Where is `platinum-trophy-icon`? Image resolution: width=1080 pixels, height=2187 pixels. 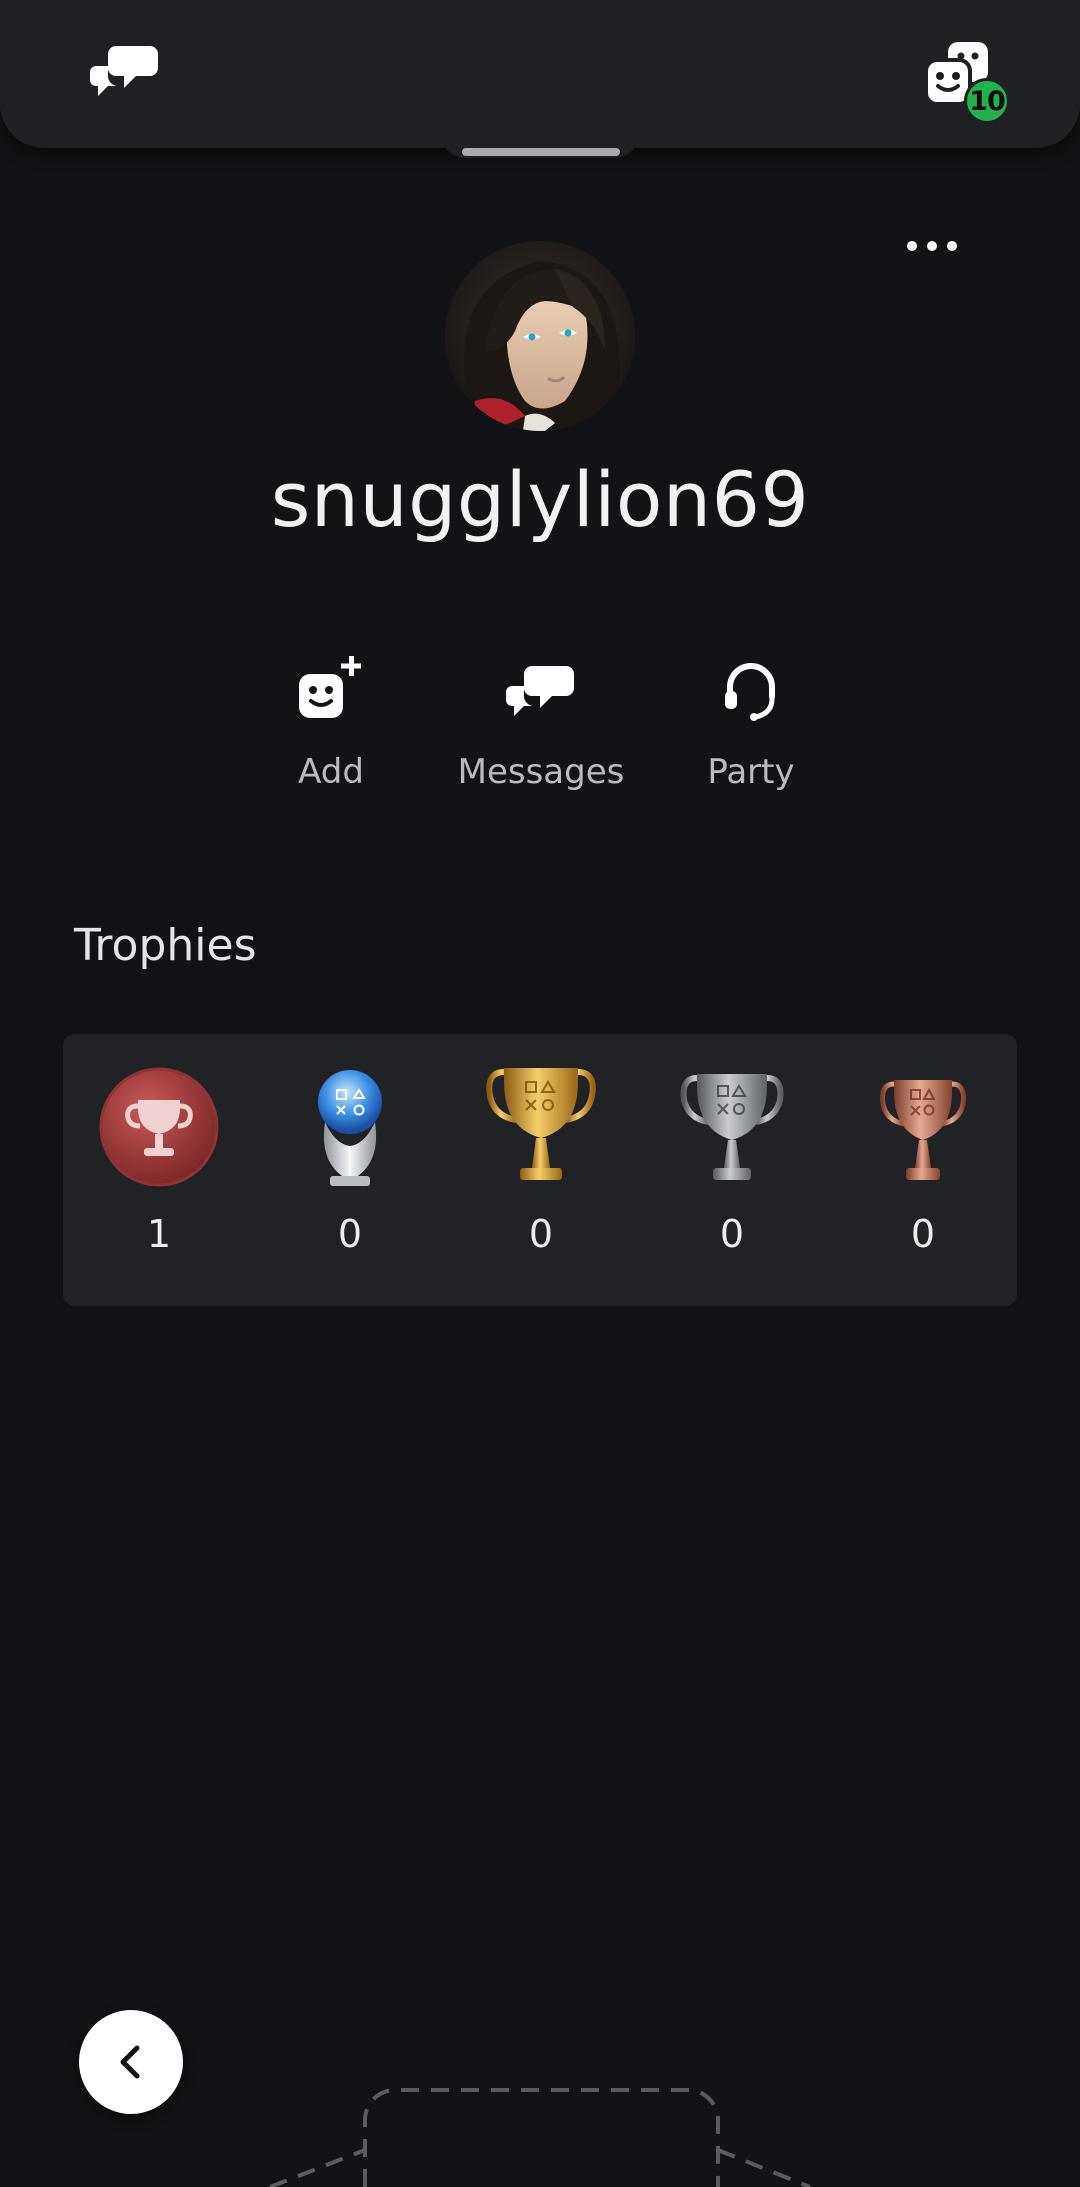 platinum-trophy-icon is located at coordinates (350, 1128).